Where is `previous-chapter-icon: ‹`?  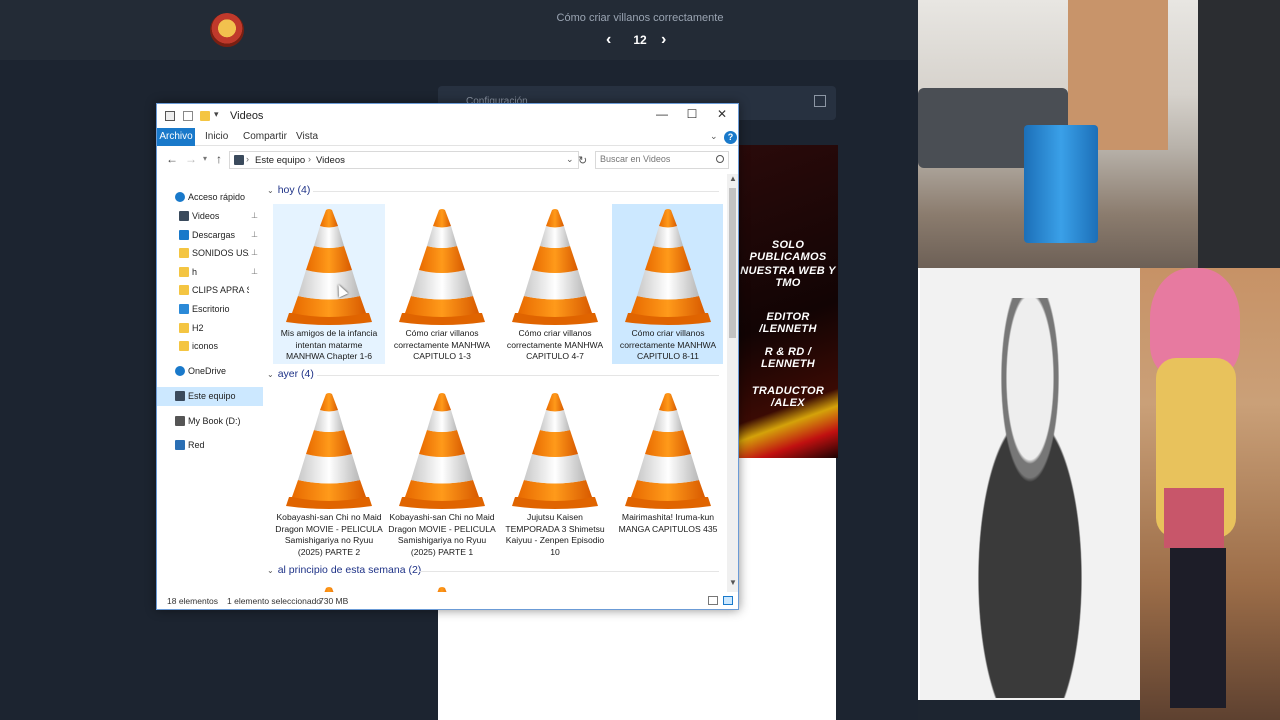 previous-chapter-icon: ‹ is located at coordinates (608, 40).